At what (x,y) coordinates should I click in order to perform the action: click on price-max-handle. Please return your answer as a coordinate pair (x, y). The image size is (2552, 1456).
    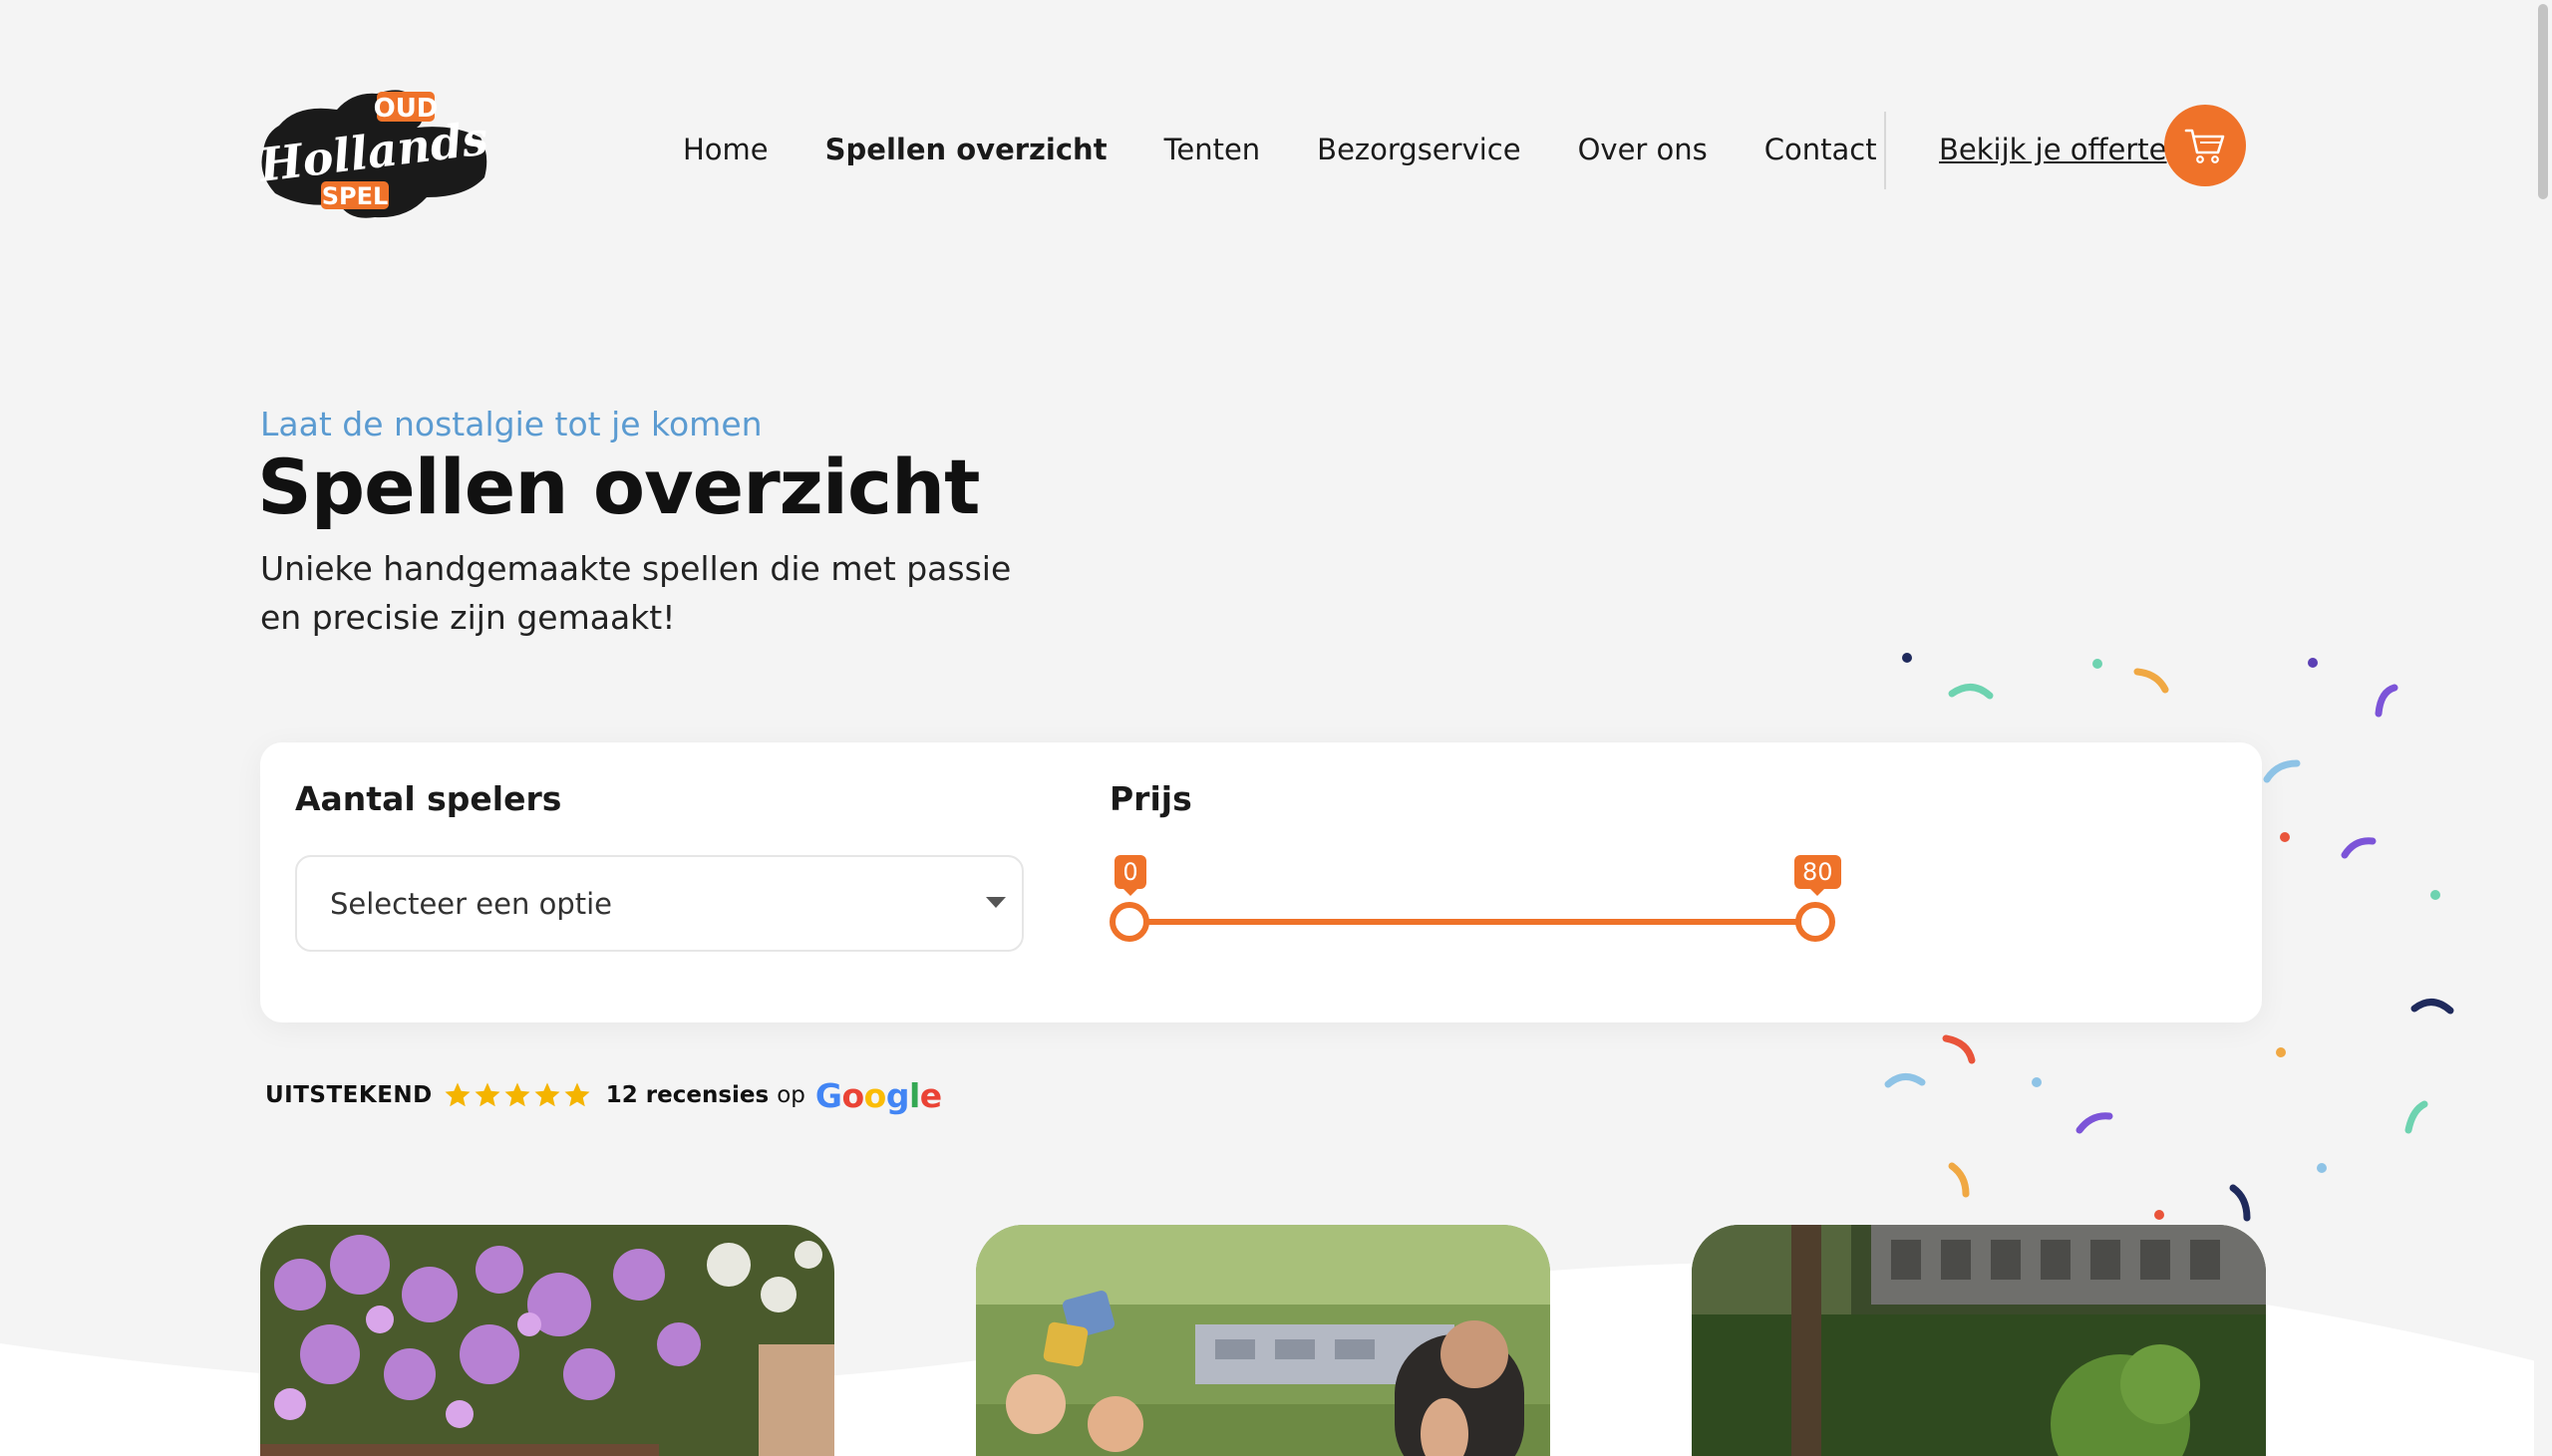
    Looking at the image, I should click on (1815, 922).